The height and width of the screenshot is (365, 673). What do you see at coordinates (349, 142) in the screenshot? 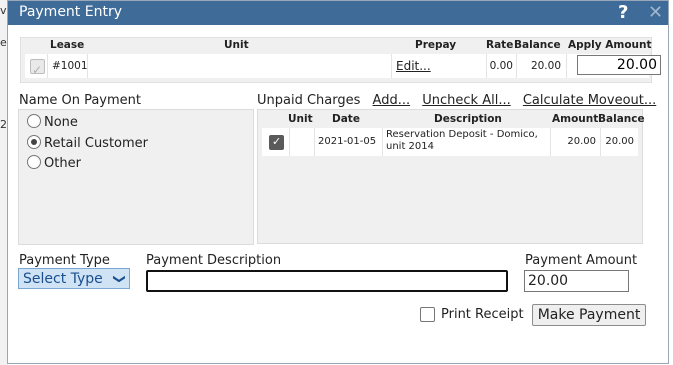
I see `charge-date: 2021-01-05` at bounding box center [349, 142].